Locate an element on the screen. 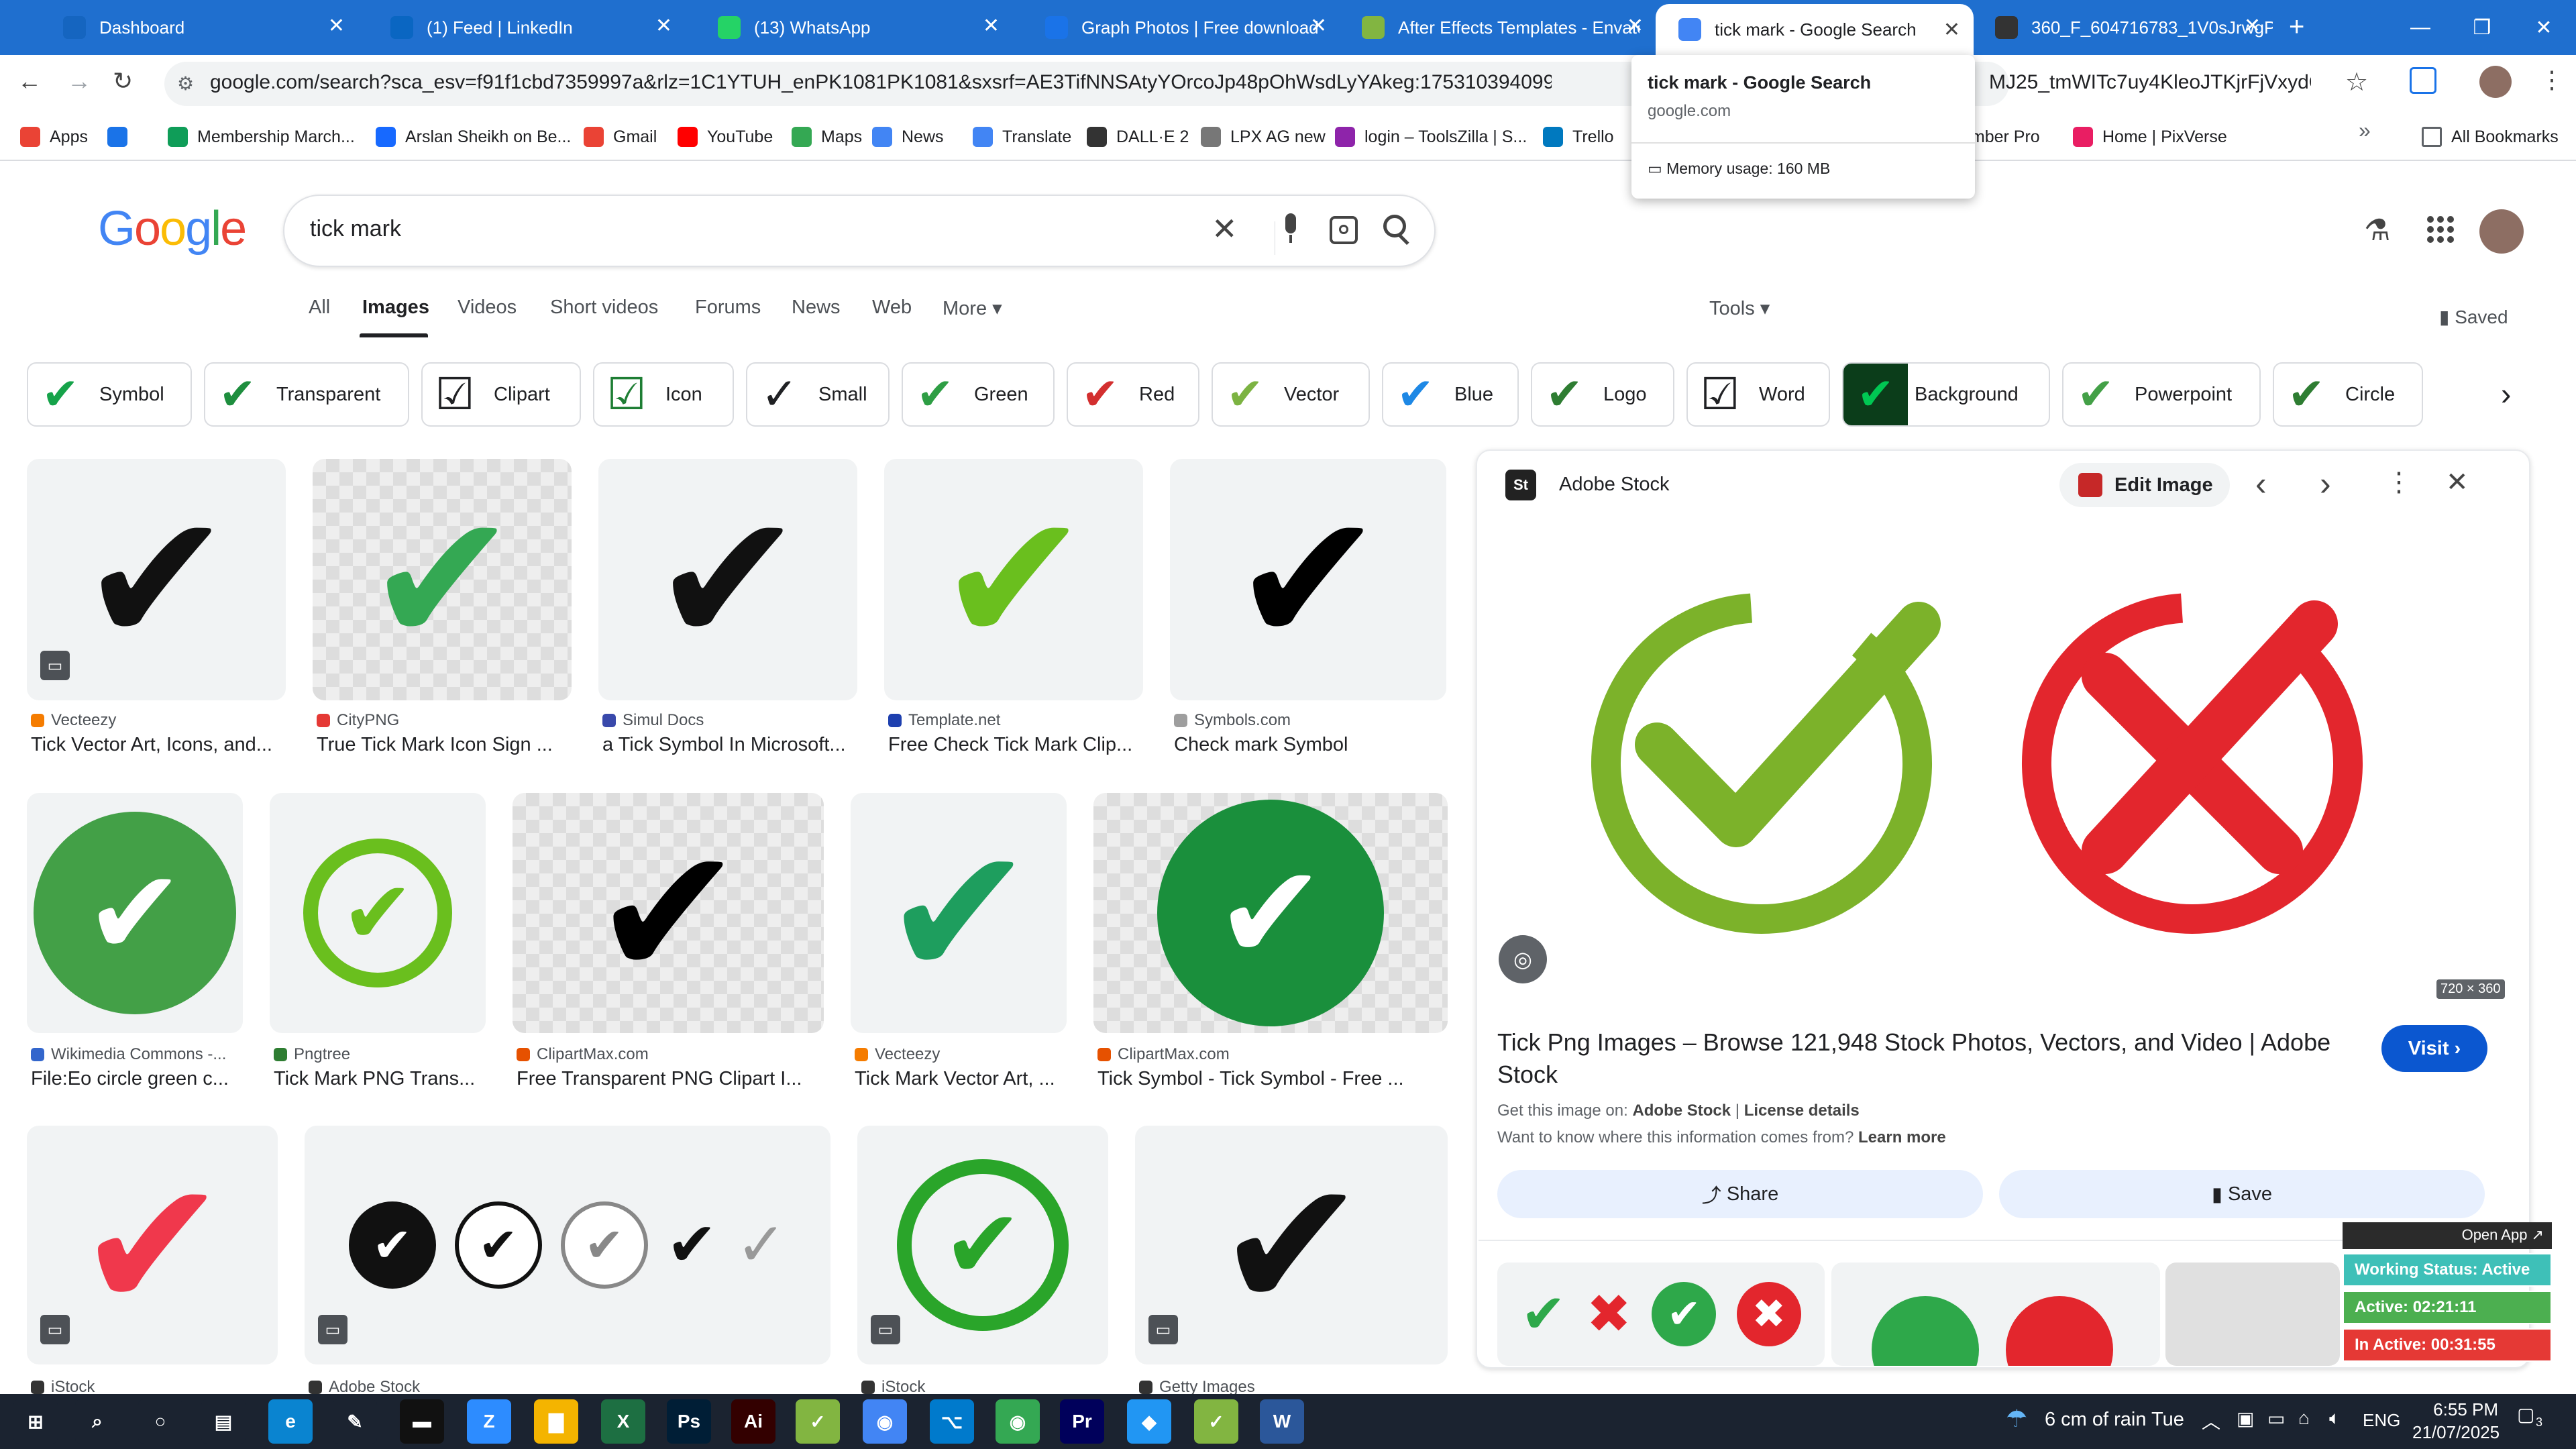 This screenshot has width=2576, height=1449. browser-tab: tick mark - Google Search ✕ is located at coordinates (1815, 29).